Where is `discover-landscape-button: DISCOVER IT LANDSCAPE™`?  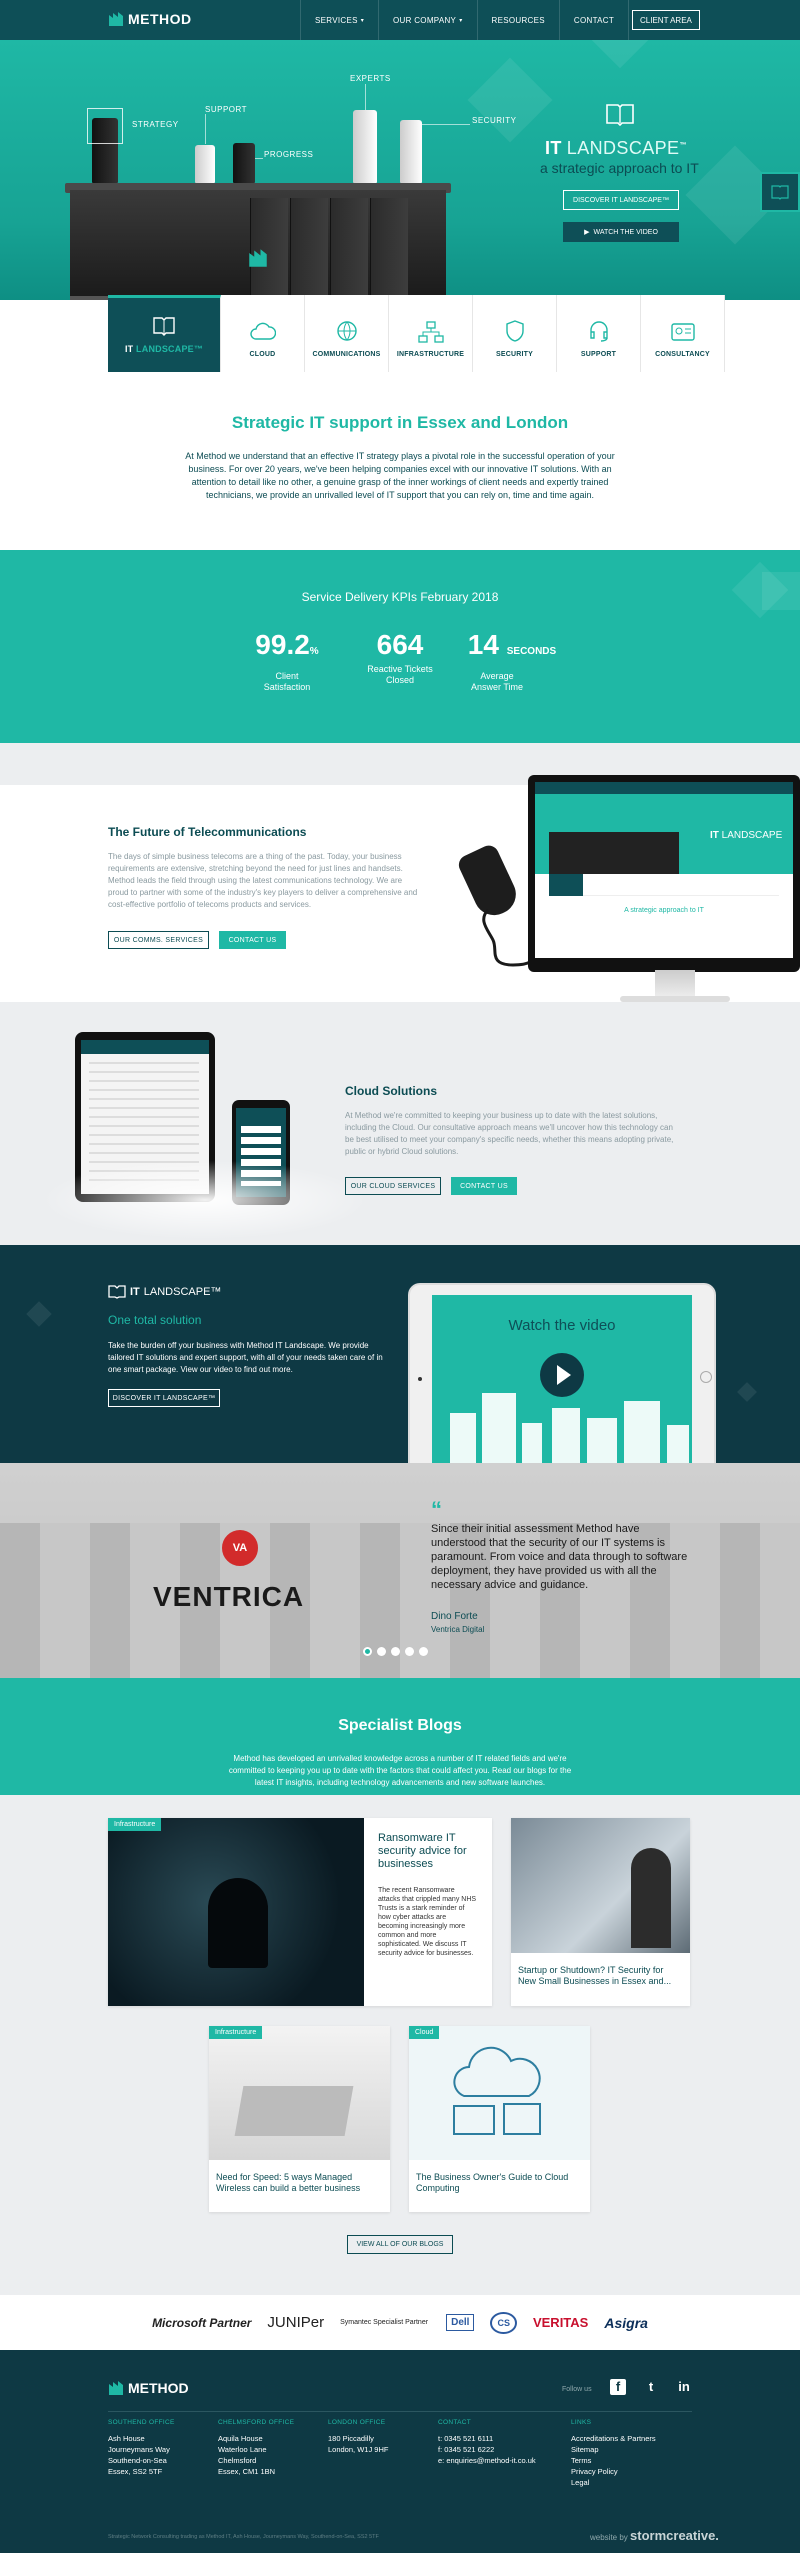
discover-landscape-button: DISCOVER IT LANDSCAPE™ is located at coordinates (621, 200).